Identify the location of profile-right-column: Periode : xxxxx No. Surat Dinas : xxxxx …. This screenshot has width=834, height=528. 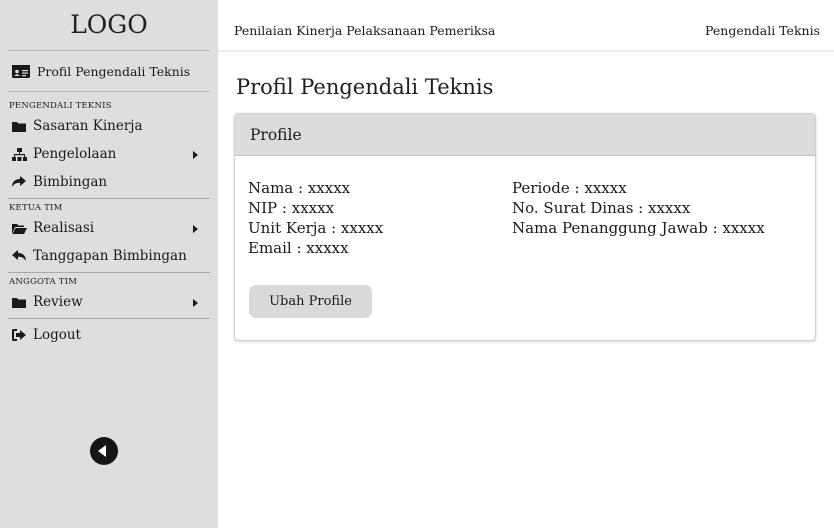
(638, 208).